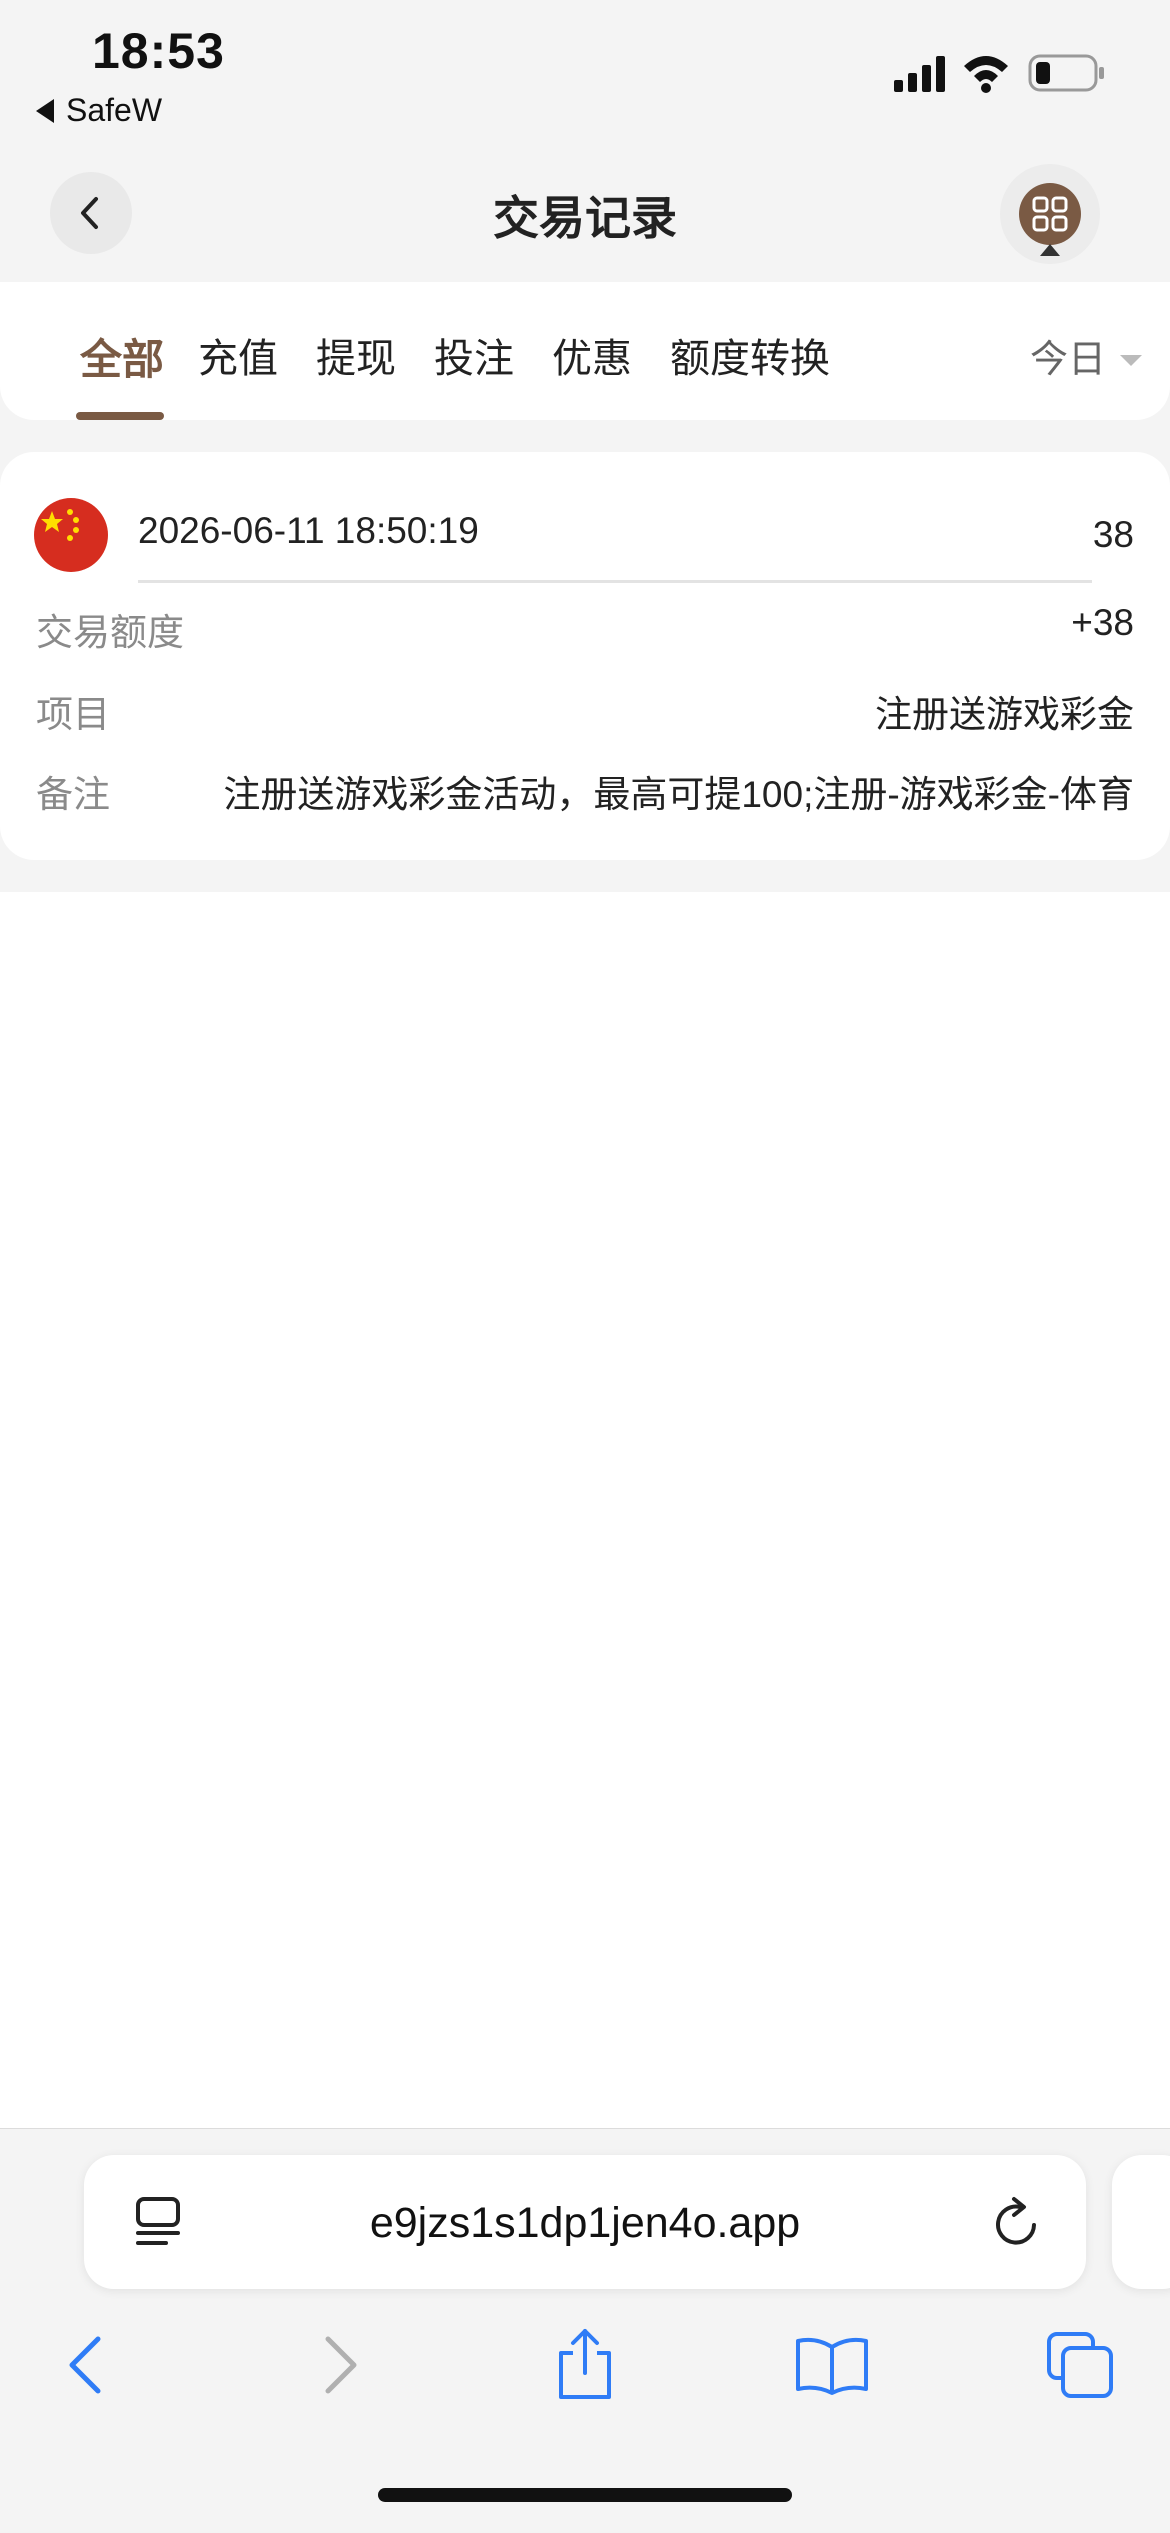  What do you see at coordinates (615, 581) in the screenshot?
I see `divider` at bounding box center [615, 581].